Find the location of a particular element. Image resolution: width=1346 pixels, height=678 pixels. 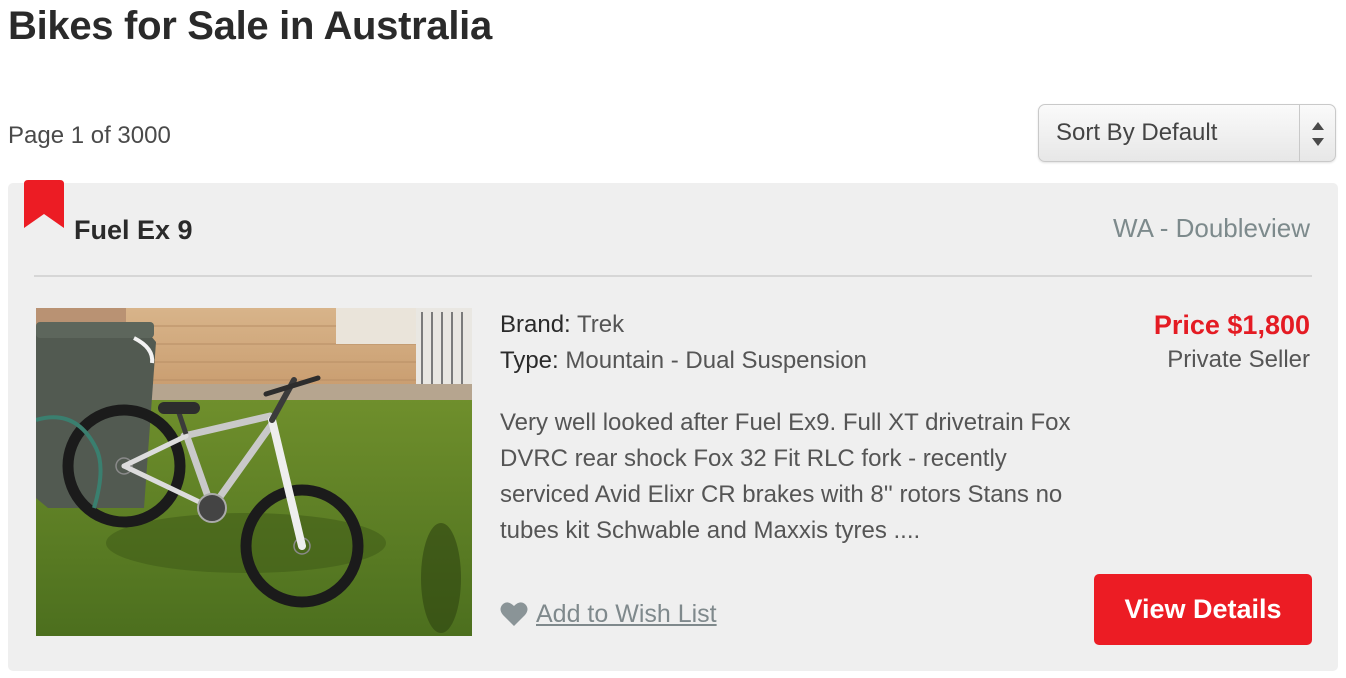

brand-value: Trek is located at coordinates (600, 324).